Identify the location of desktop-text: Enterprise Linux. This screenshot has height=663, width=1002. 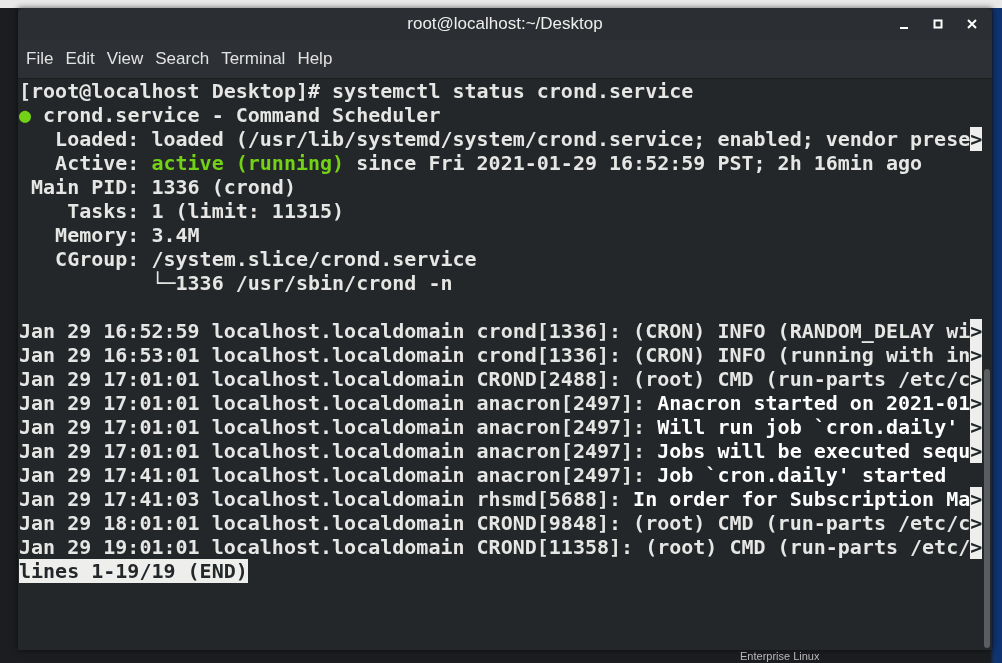
(780, 656).